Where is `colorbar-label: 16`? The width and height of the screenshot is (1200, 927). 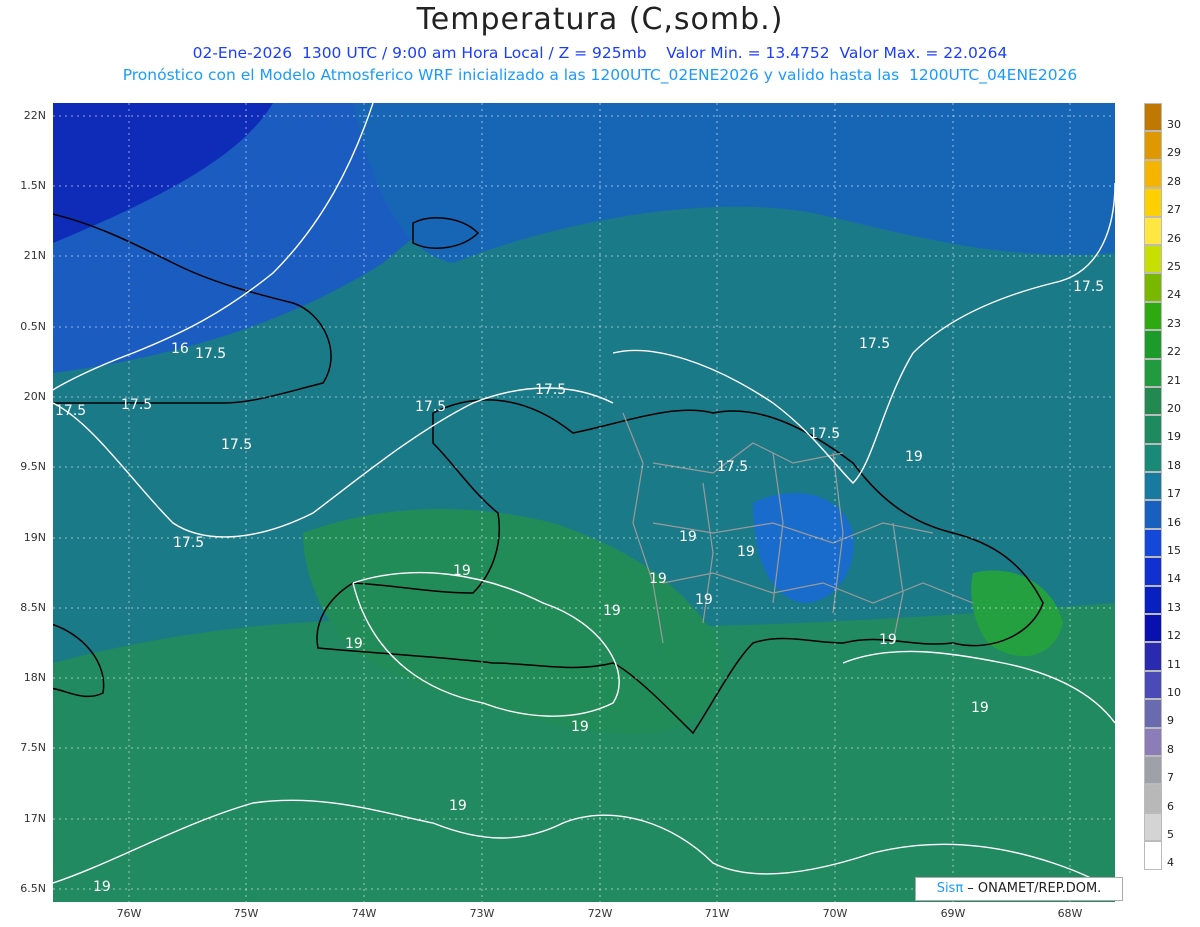
colorbar-label: 16 is located at coordinates (1174, 522).